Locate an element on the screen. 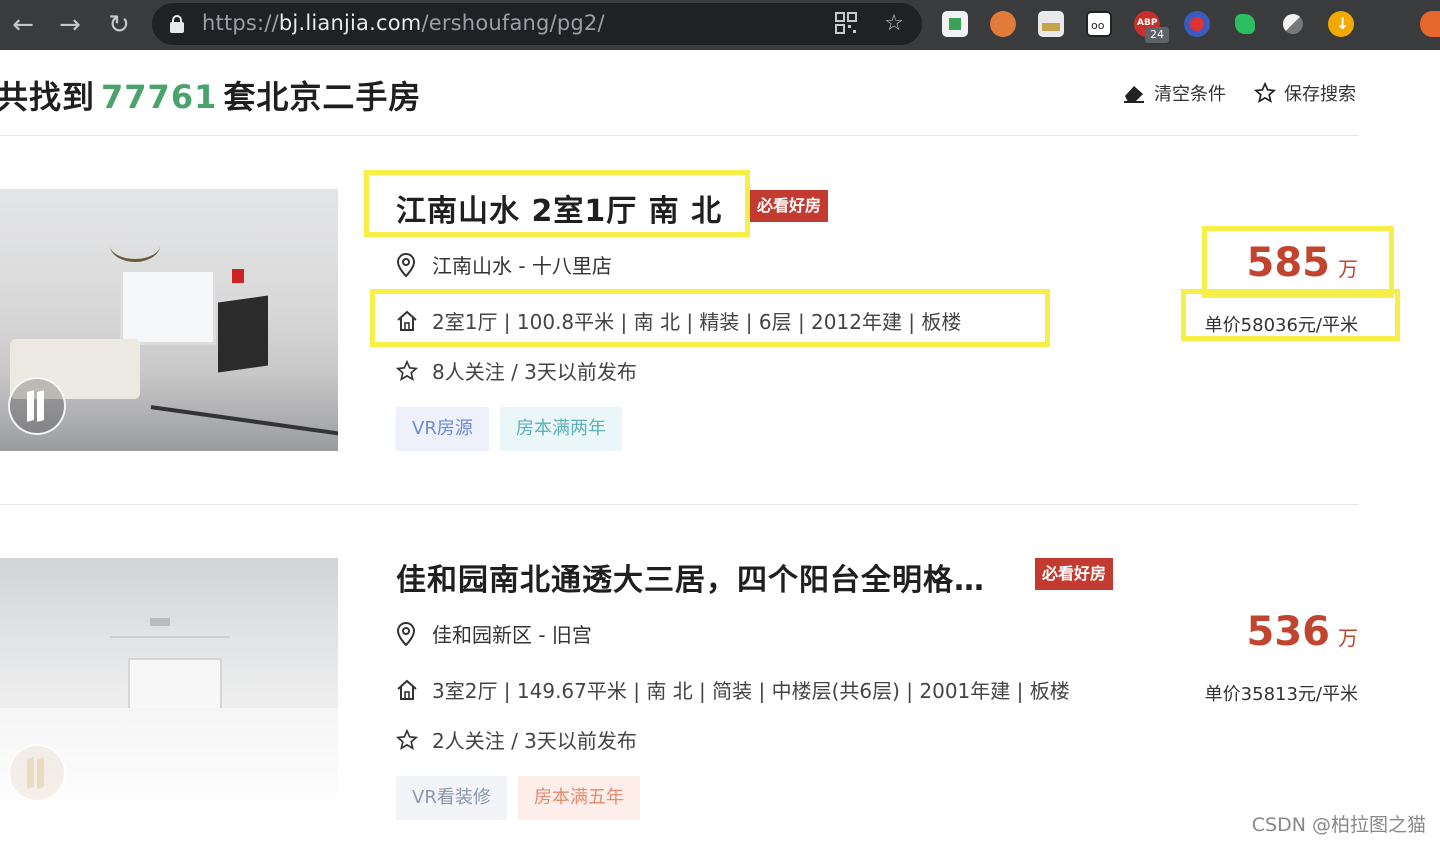  qr-code-icon is located at coordinates (846, 24).